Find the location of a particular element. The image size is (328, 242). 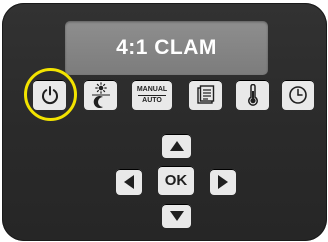

menu-button is located at coordinates (205, 95).